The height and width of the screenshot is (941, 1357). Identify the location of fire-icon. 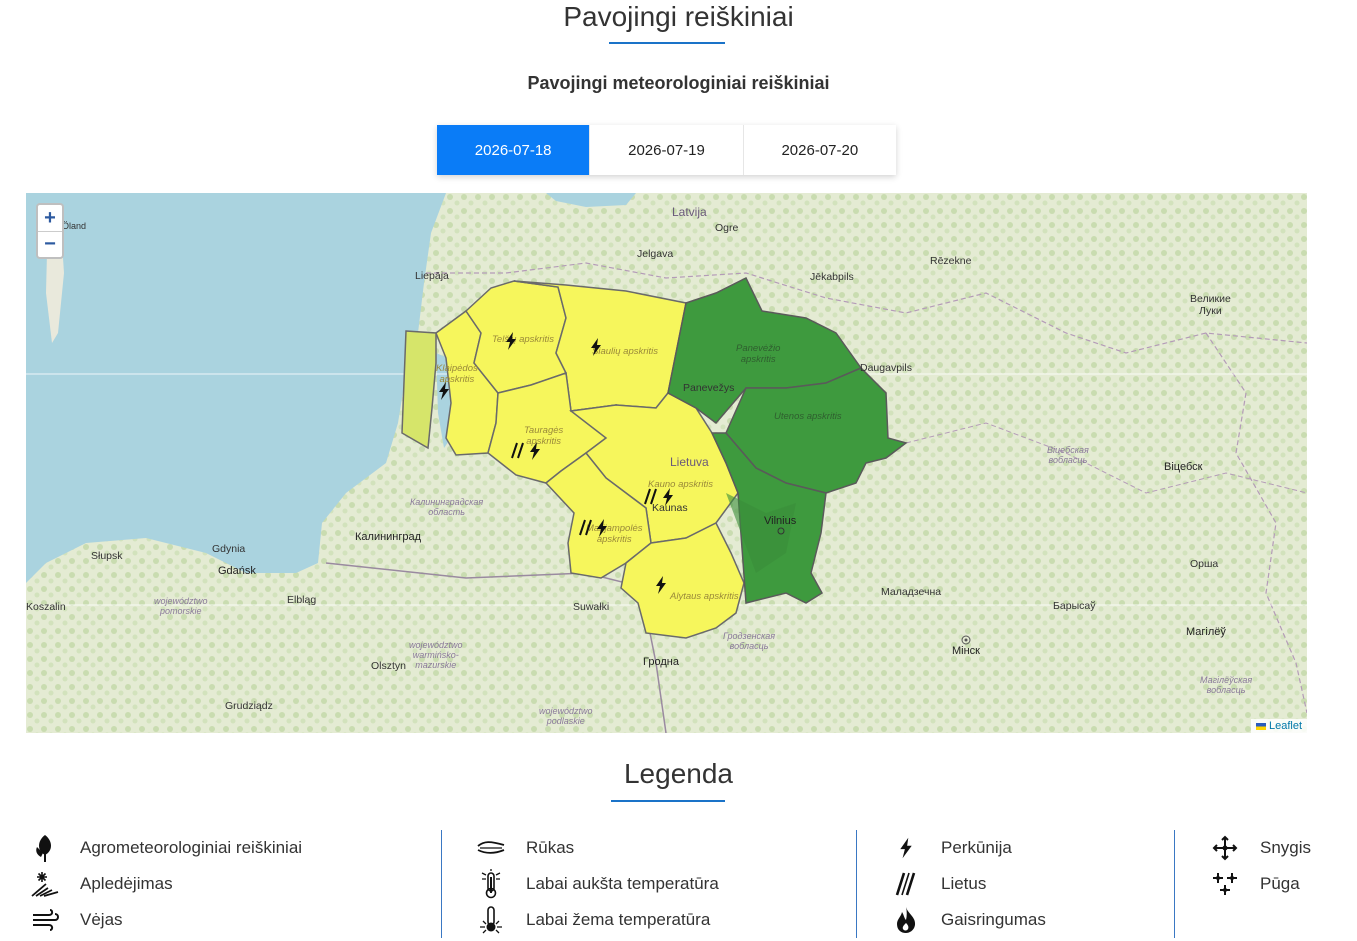
(906, 920).